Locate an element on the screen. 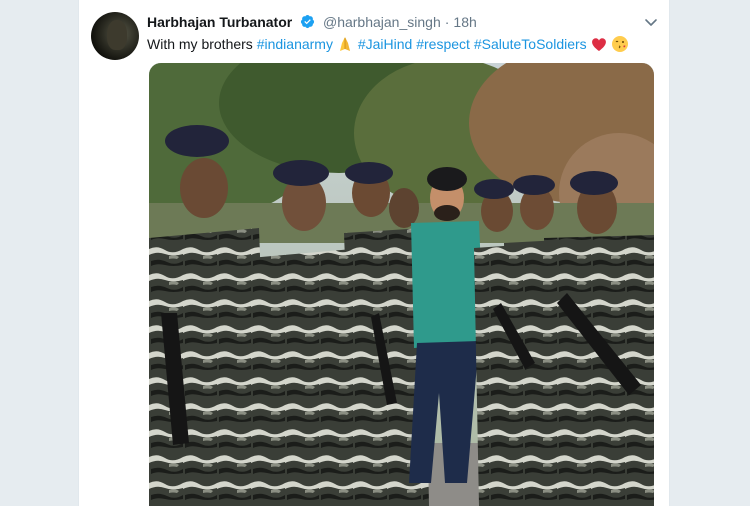 The height and width of the screenshot is (506, 750). avatar is located at coordinates (115, 36).